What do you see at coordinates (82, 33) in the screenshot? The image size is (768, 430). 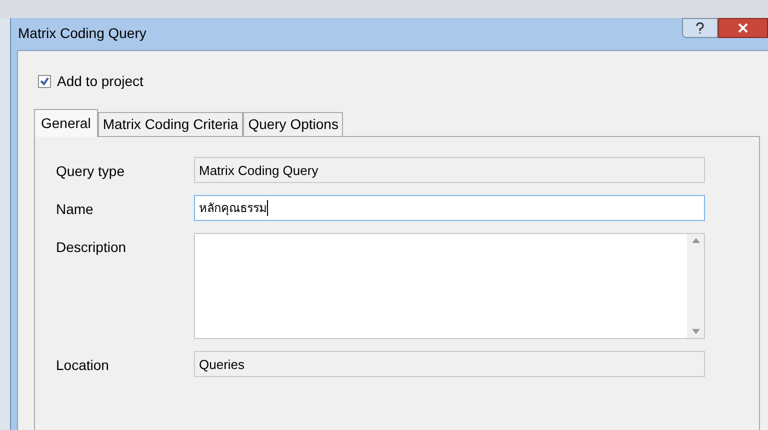 I see `window-title: Matrix Coding Query` at bounding box center [82, 33].